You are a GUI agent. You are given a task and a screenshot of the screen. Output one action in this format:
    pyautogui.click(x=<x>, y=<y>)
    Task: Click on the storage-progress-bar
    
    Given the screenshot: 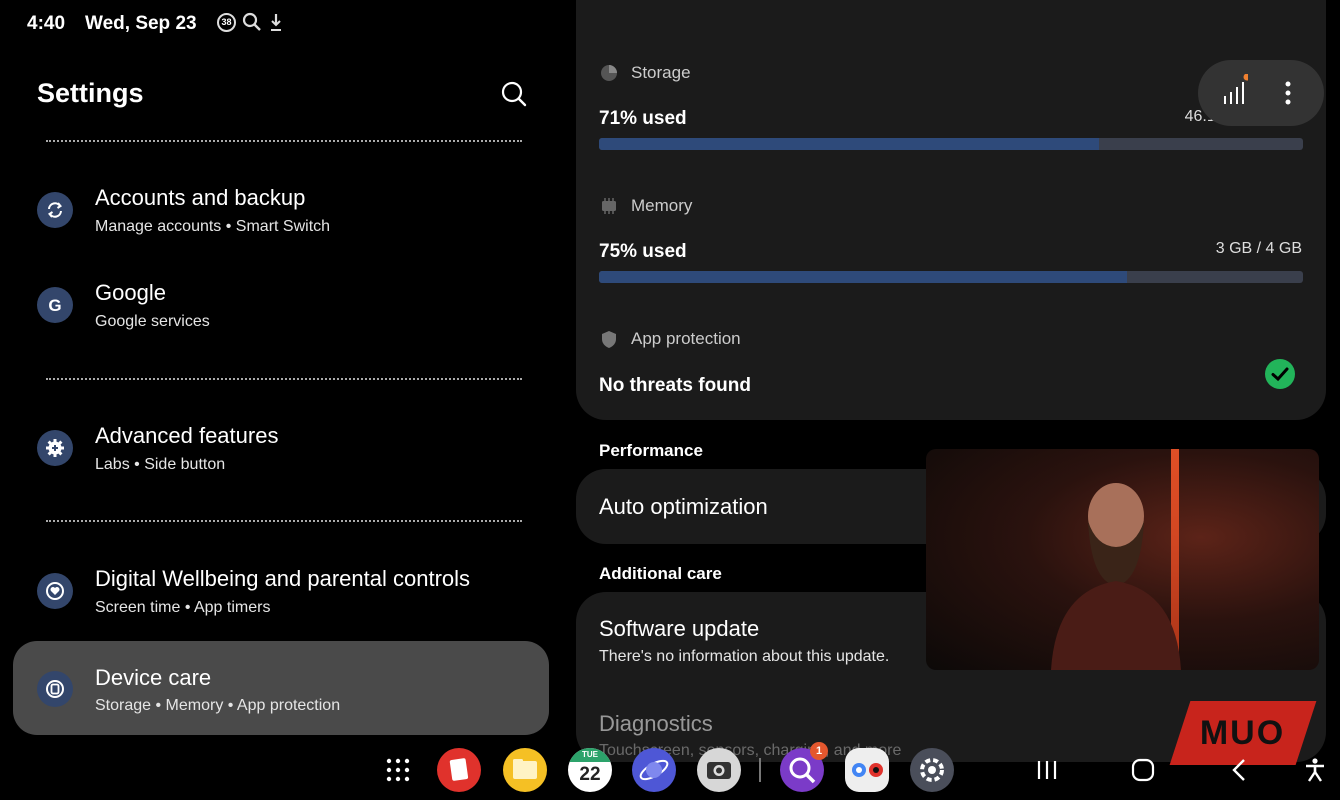 What is the action you would take?
    pyautogui.click(x=951, y=144)
    